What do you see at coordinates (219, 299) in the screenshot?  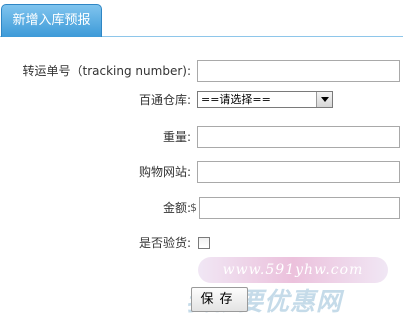 I see `save-button: 保存` at bounding box center [219, 299].